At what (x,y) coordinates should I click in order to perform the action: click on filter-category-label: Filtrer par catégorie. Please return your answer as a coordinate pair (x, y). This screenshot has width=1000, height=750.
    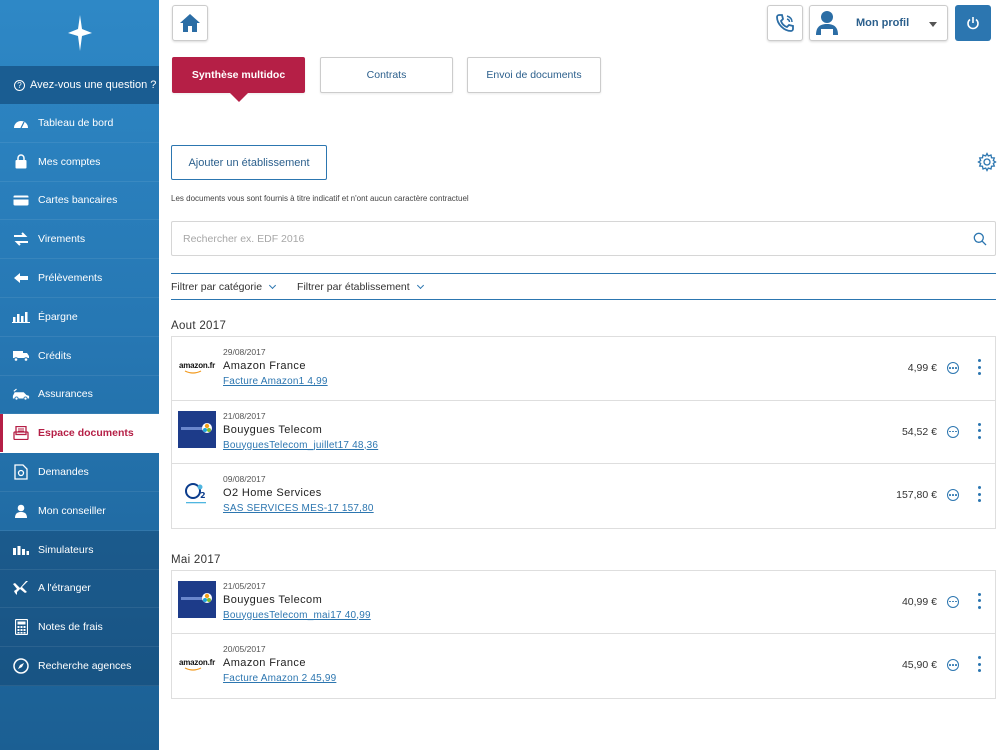
    Looking at the image, I should click on (217, 286).